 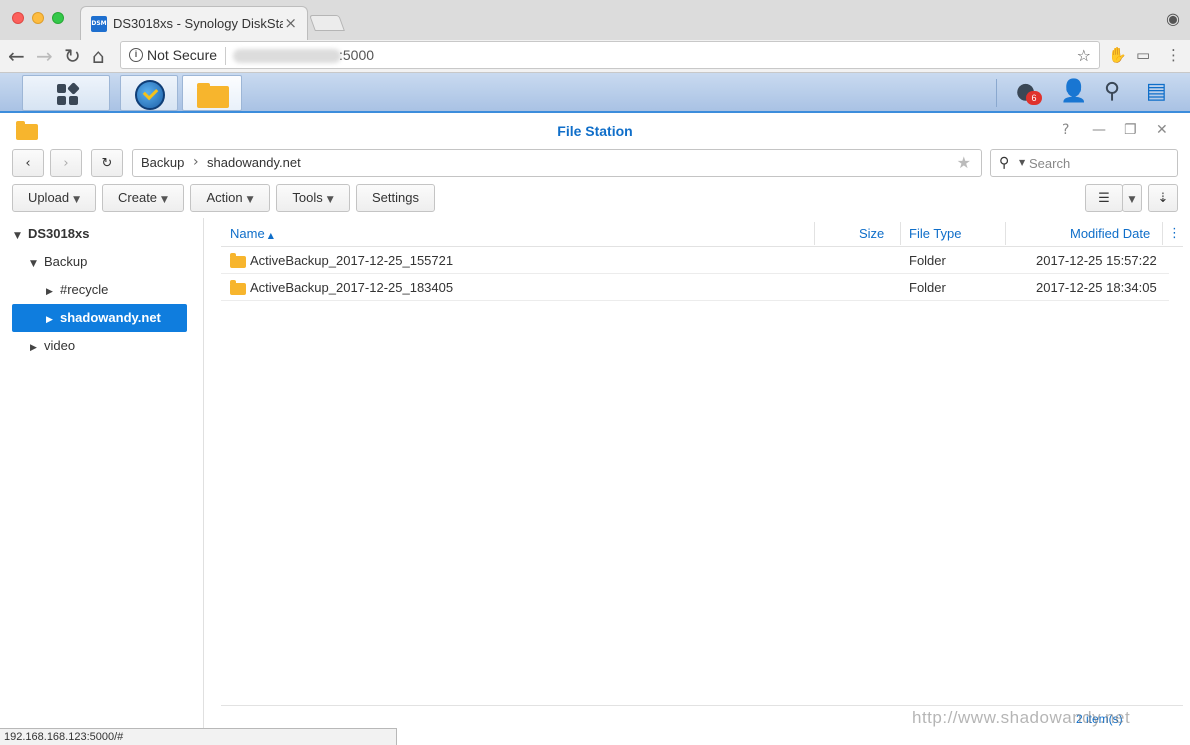 I want to click on status-bar-url: 192.168.168.123:5000/#, so click(x=198, y=736).